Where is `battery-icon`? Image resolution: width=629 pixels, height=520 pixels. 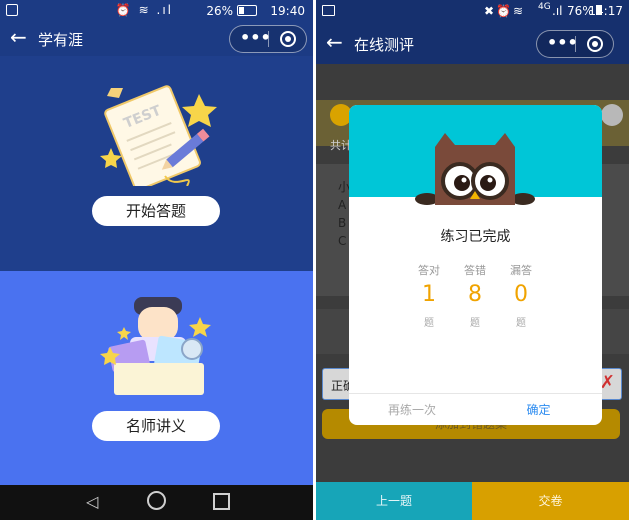 battery-icon is located at coordinates (247, 10).